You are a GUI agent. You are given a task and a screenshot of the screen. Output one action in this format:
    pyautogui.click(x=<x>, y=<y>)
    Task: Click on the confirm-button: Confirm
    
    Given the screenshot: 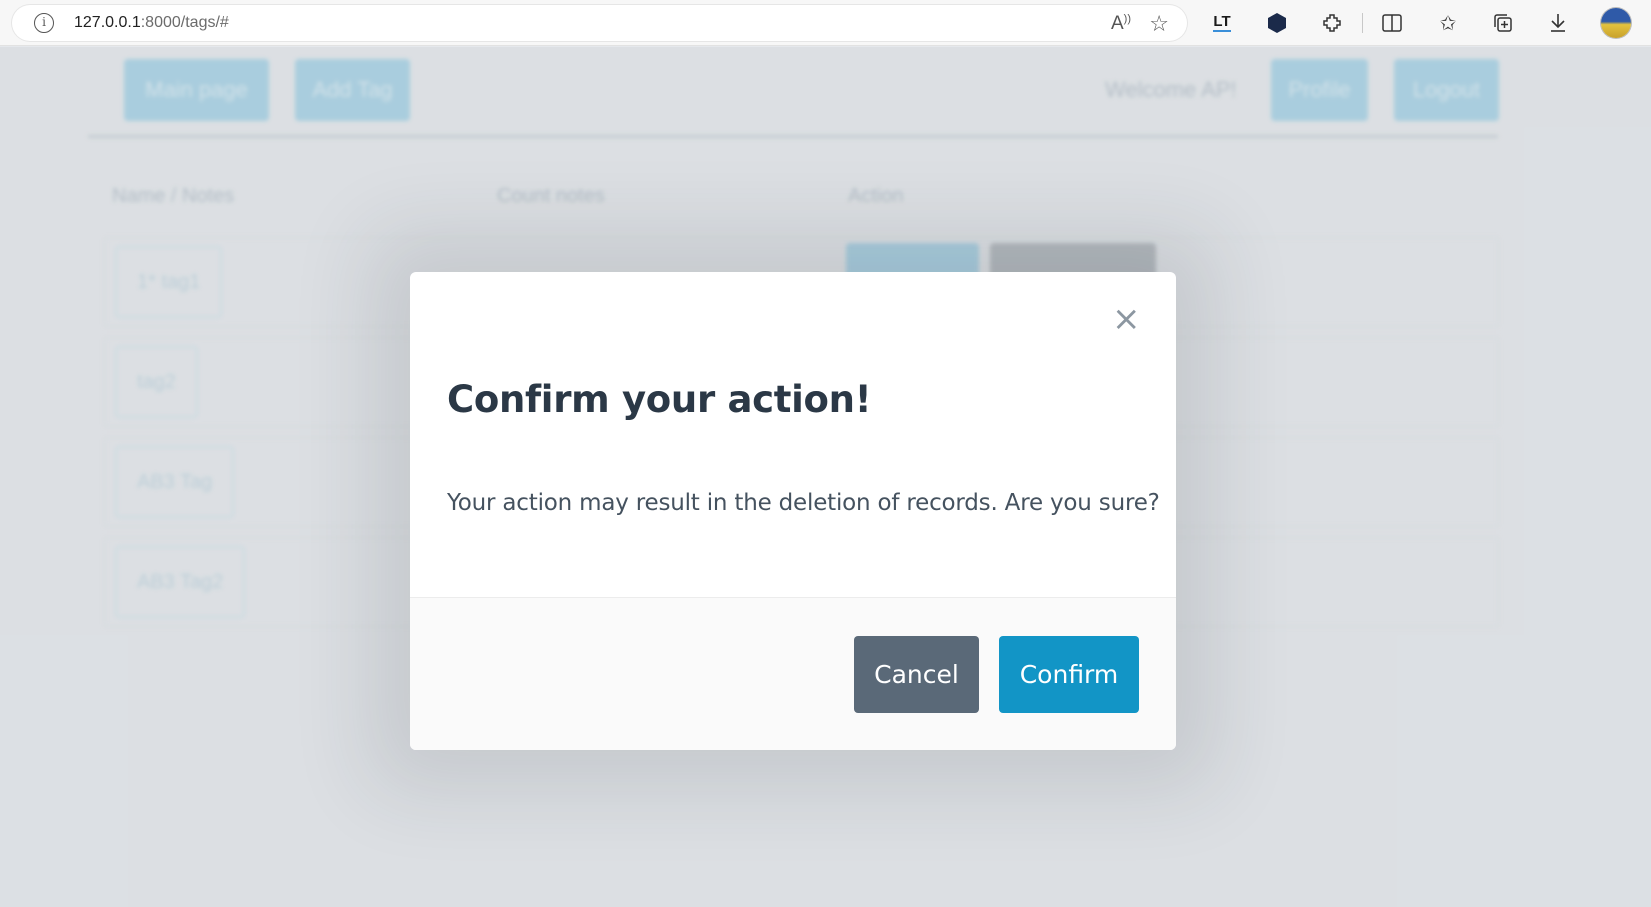 What is the action you would take?
    pyautogui.click(x=1069, y=674)
    